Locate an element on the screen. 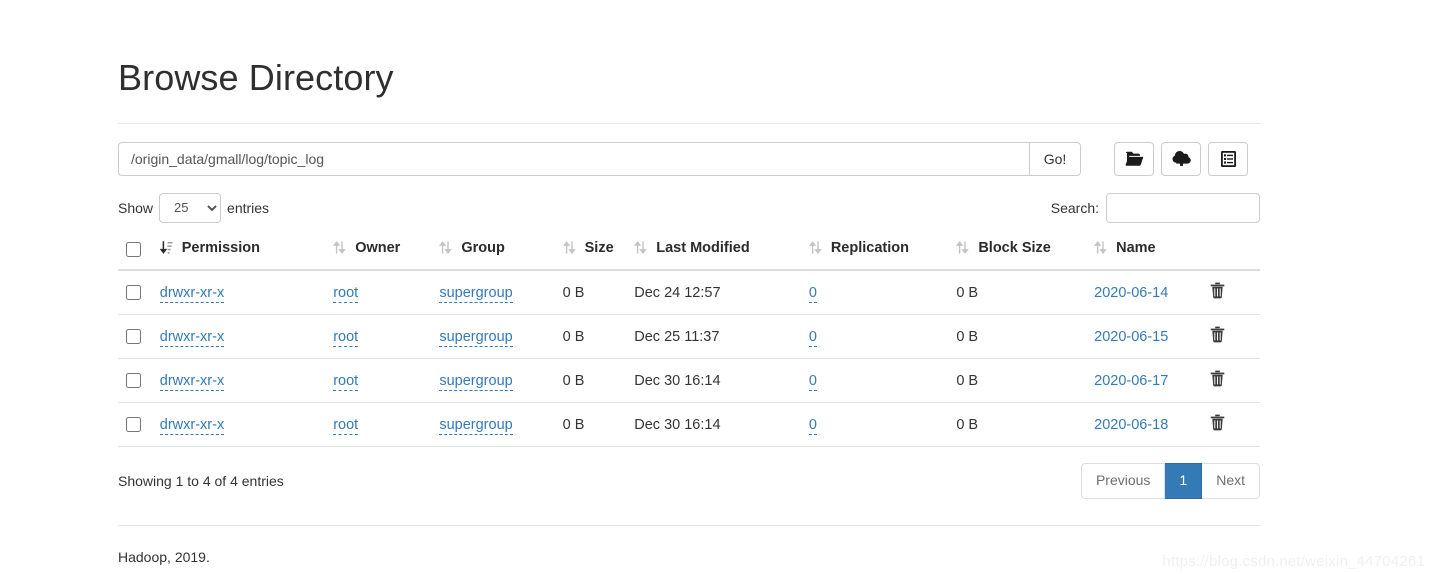 The height and width of the screenshot is (574, 1431). trash-icon is located at coordinates (1217, 336).